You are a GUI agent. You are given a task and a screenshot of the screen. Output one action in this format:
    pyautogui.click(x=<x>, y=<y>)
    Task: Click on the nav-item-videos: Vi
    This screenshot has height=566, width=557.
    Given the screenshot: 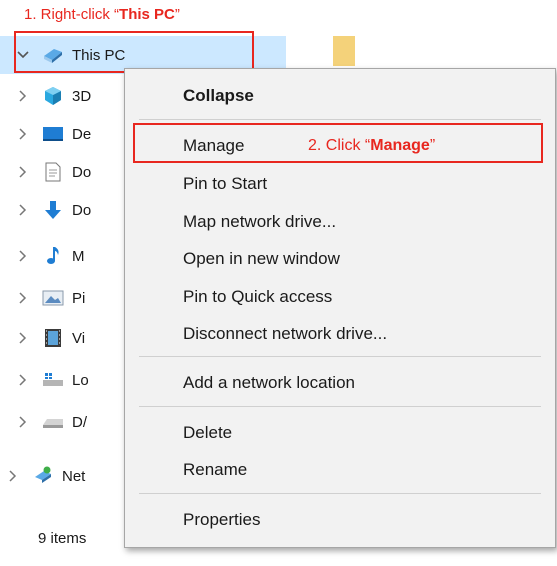 What is the action you would take?
    pyautogui.click(x=70, y=338)
    